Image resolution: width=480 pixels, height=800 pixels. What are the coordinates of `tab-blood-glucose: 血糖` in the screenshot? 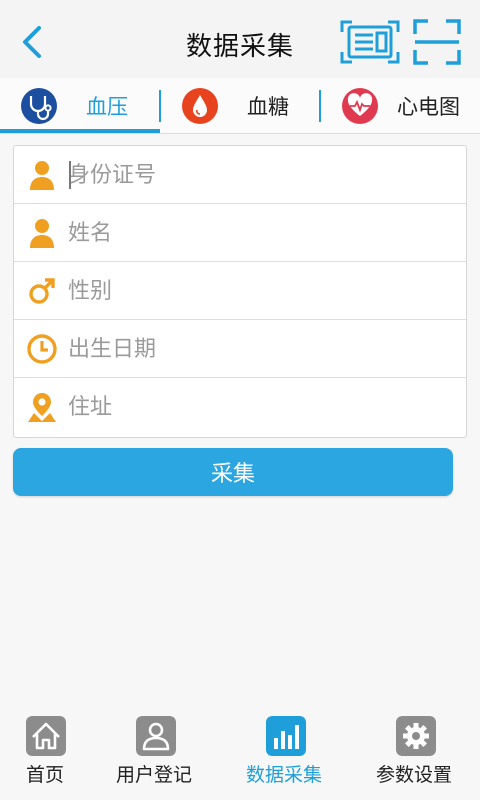 It's located at (240, 106).